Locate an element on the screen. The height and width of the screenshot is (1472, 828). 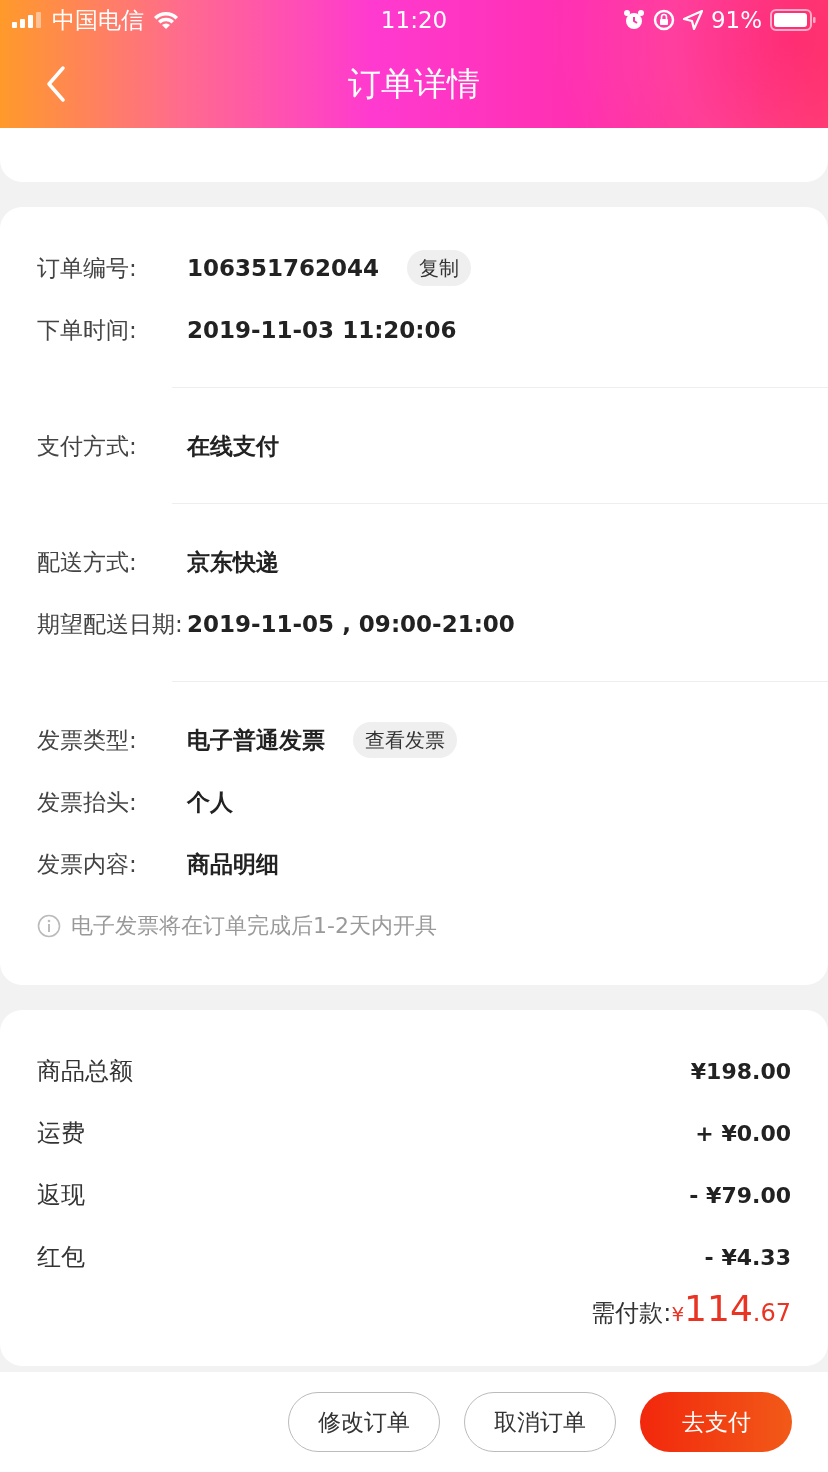
price-amount: ¥198.00 is located at coordinates (740, 1071).